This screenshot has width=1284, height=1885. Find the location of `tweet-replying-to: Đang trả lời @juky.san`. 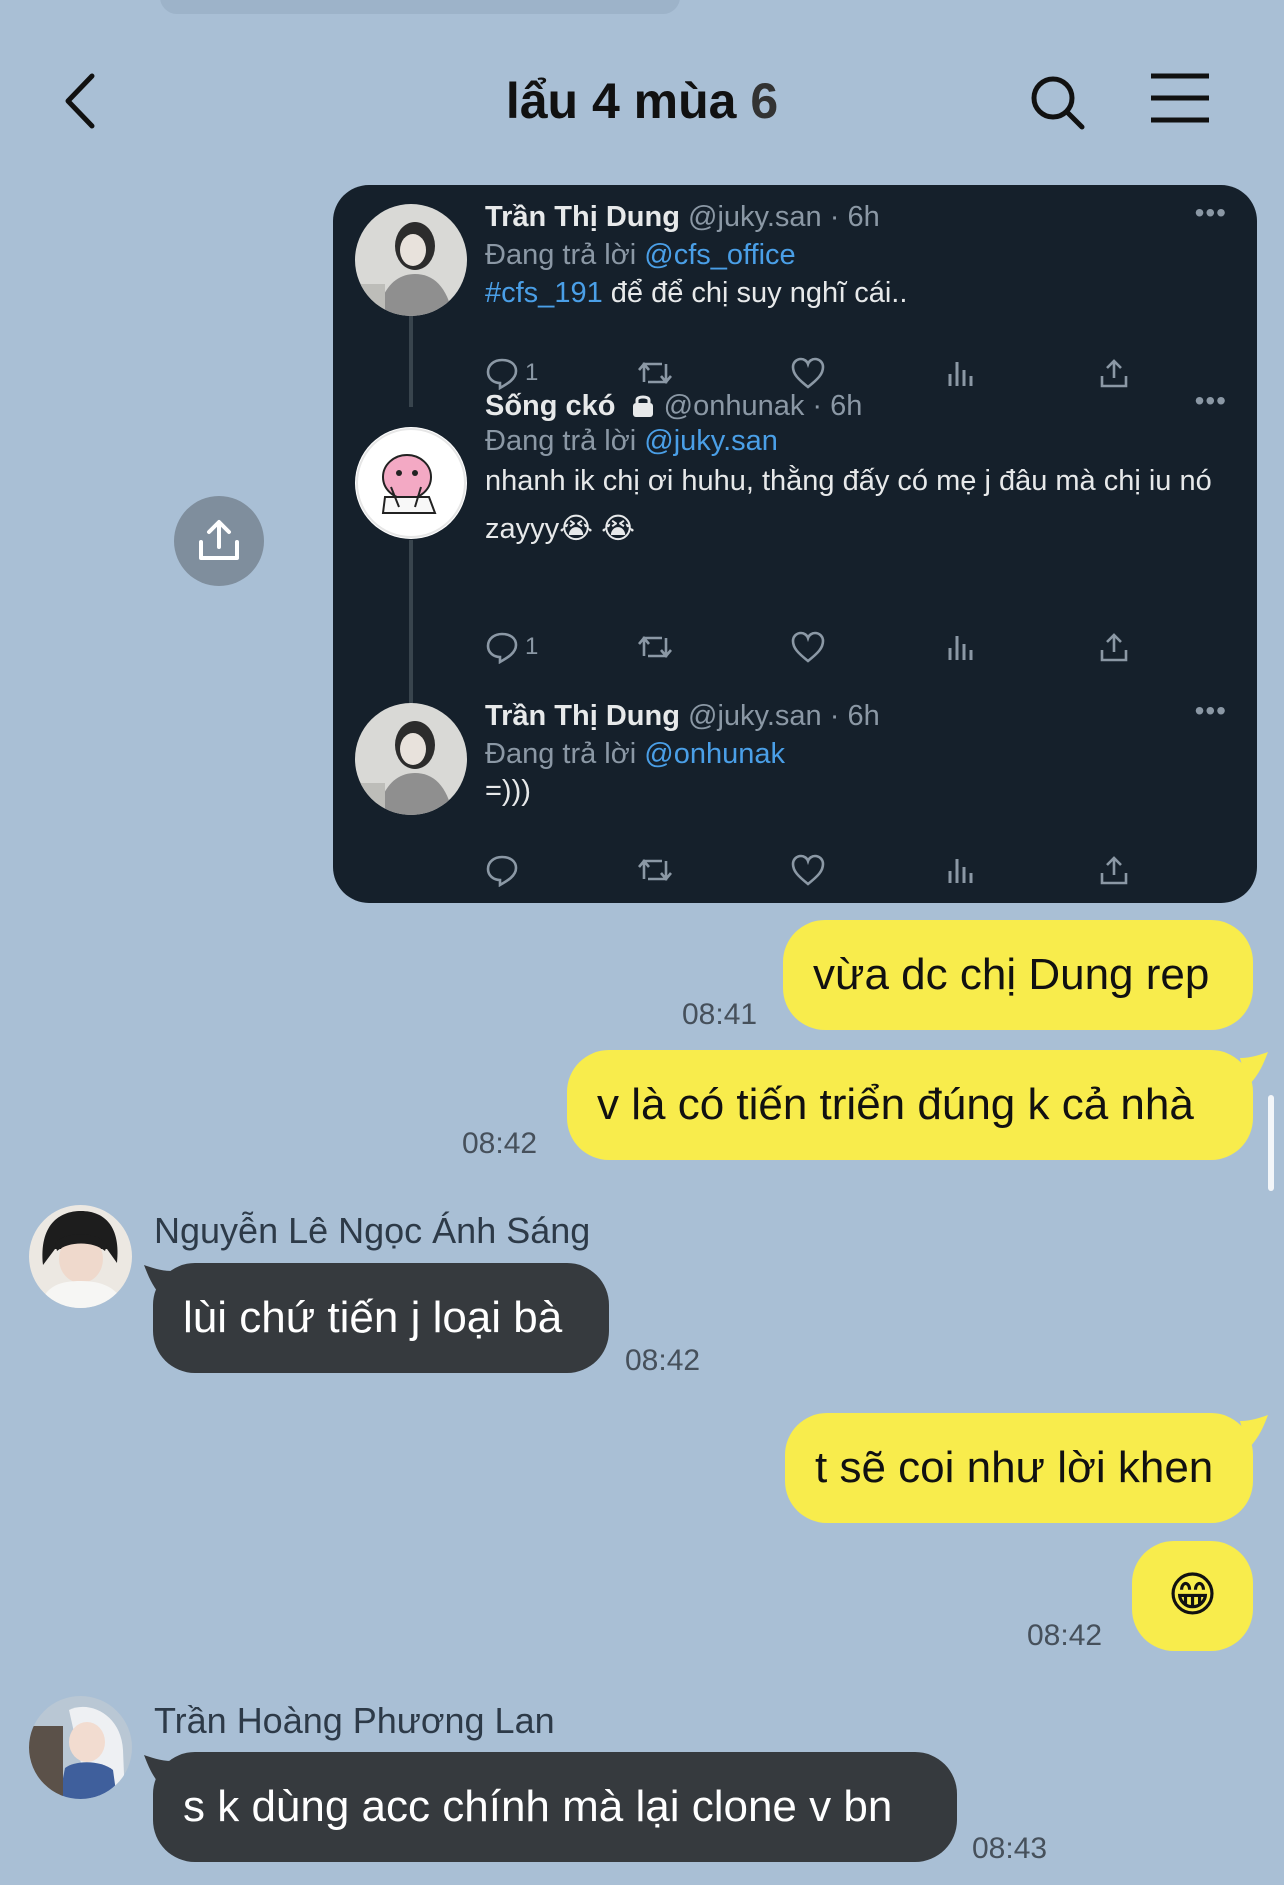

tweet-replying-to: Đang trả lời @juky.san is located at coordinates (631, 441).